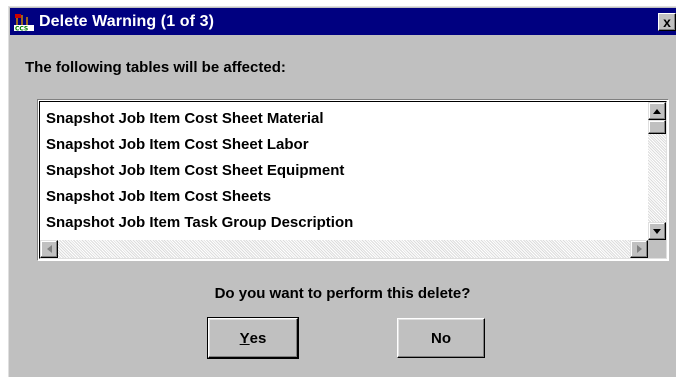 The image size is (676, 377). Describe the element at coordinates (344, 223) in the screenshot. I see `list-item: Snapshot Job Item Task Group Description` at that location.